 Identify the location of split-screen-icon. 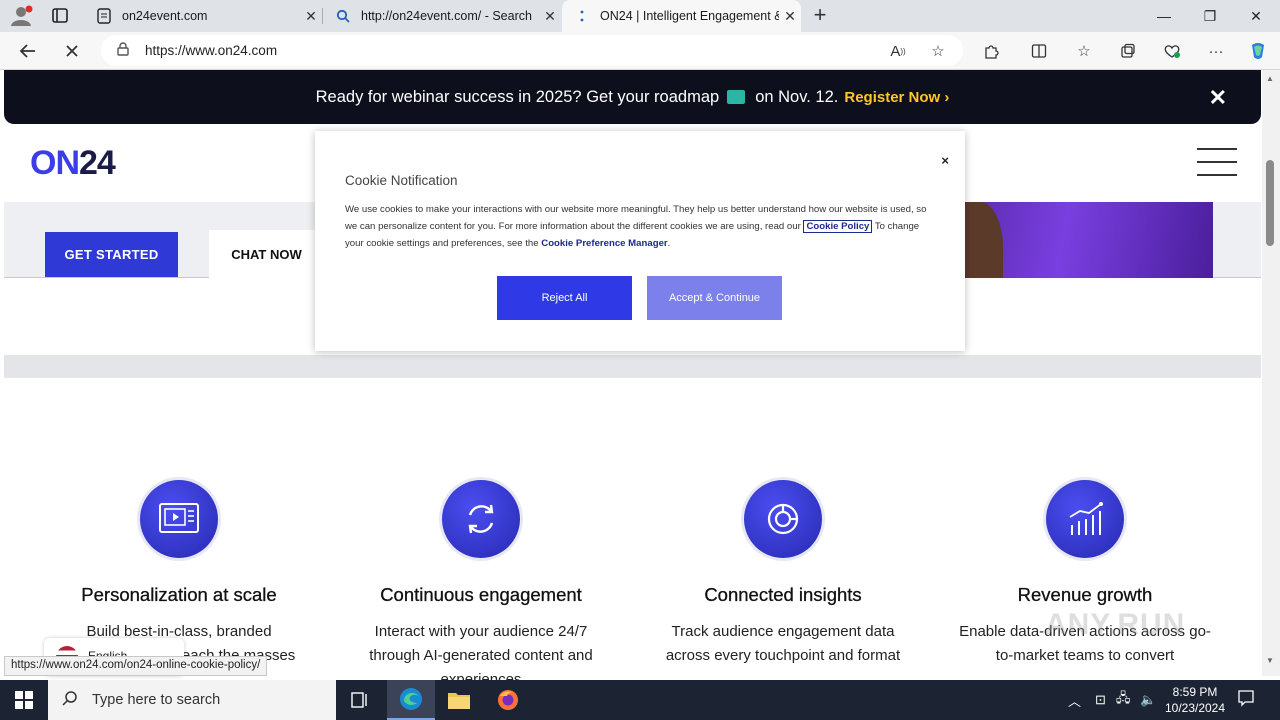
(1039, 51).